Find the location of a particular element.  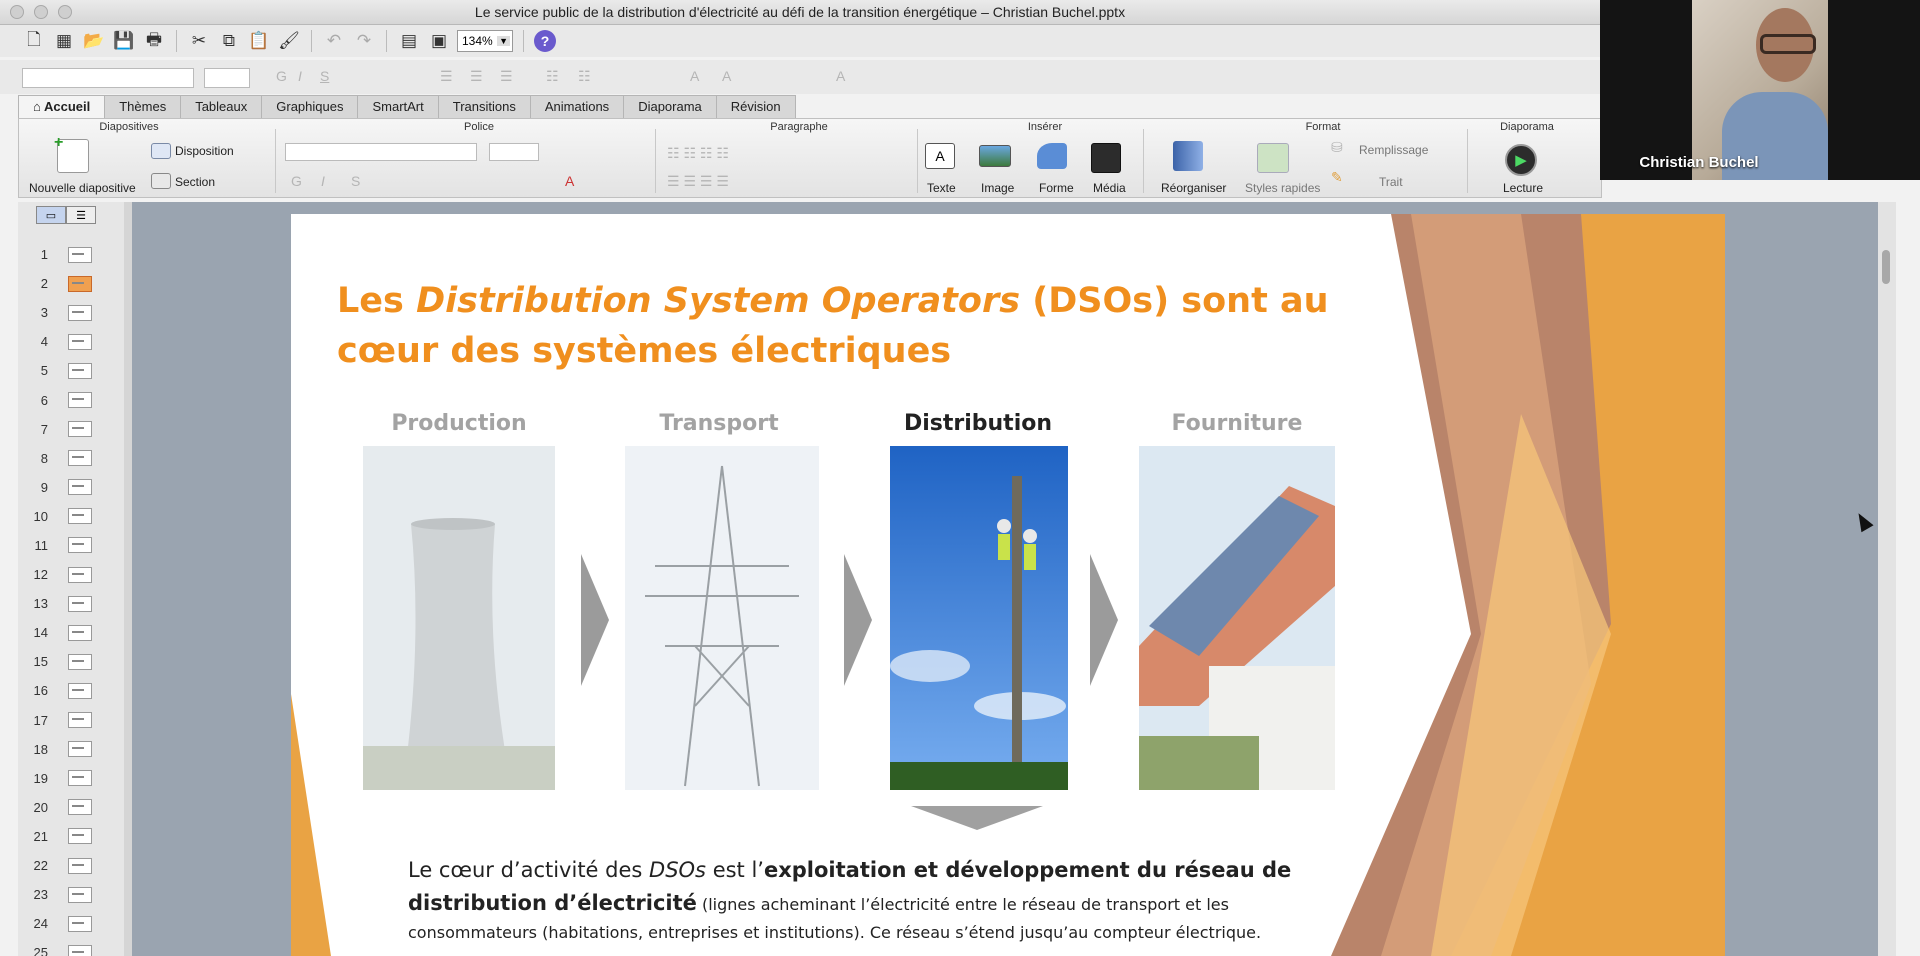

font-grow-icon: A is located at coordinates (694, 76).